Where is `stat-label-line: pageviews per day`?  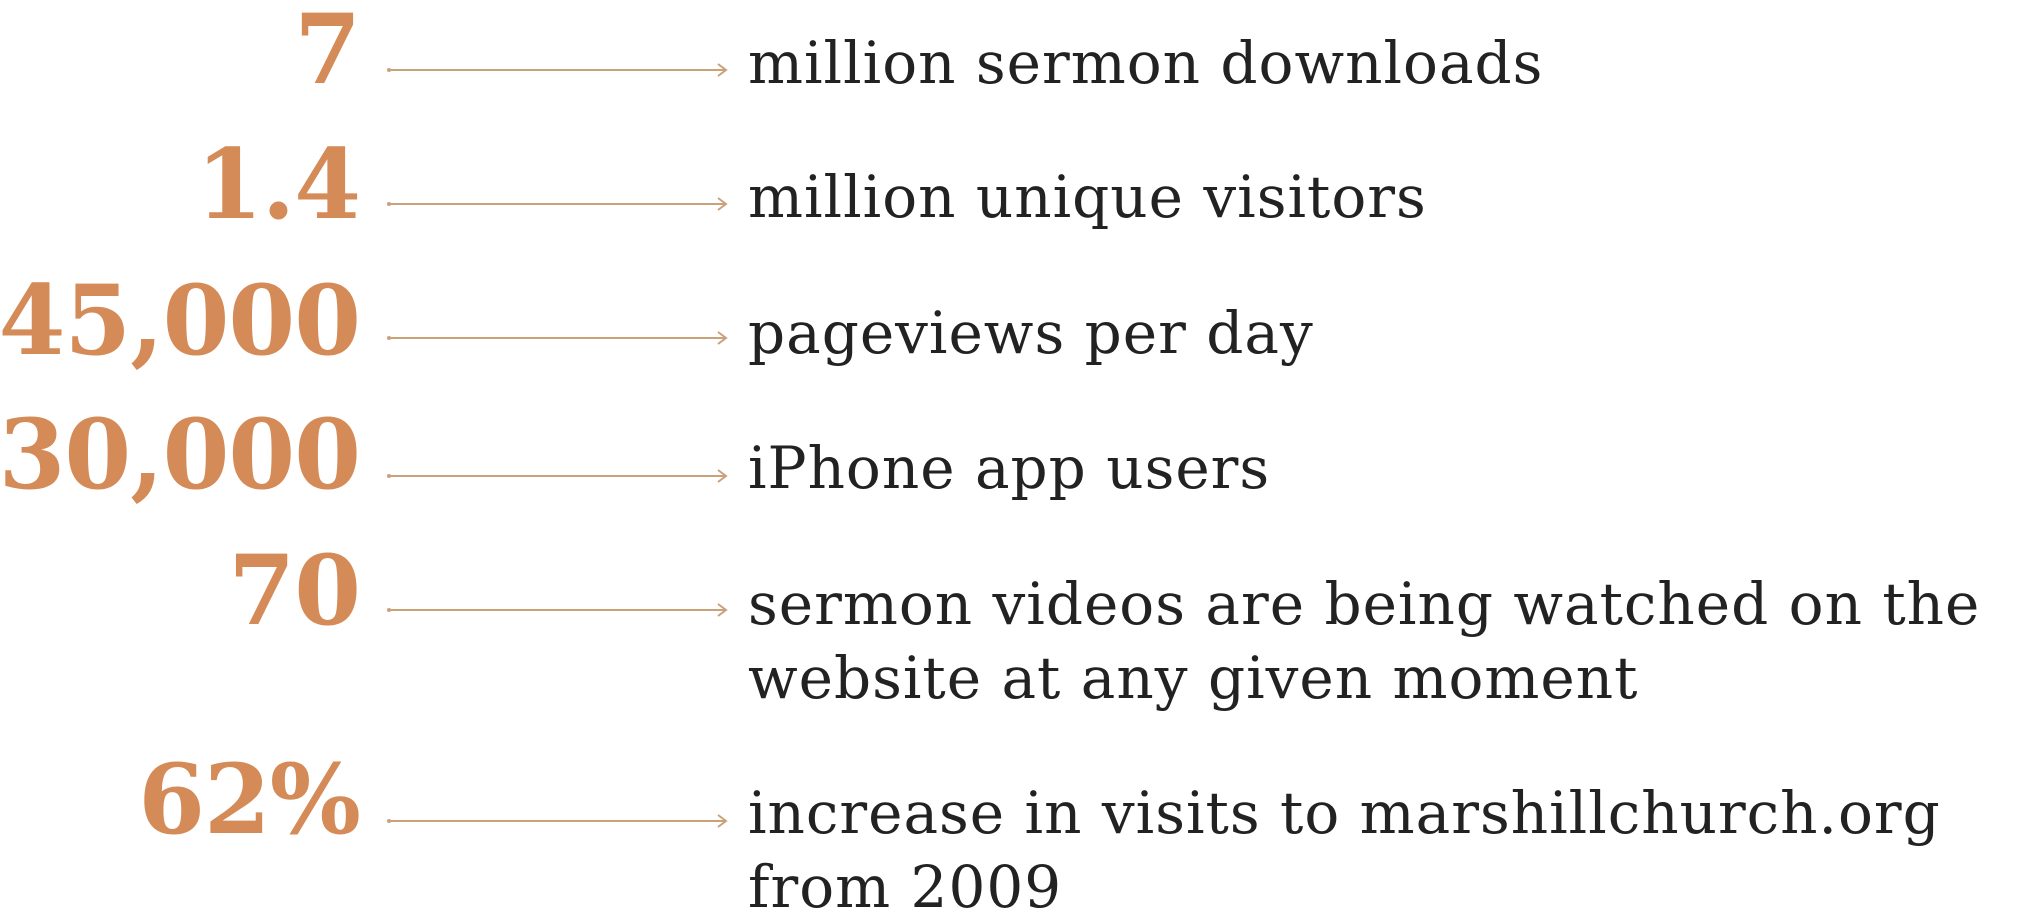
stat-label-line: pageviews per day is located at coordinates (1031, 333).